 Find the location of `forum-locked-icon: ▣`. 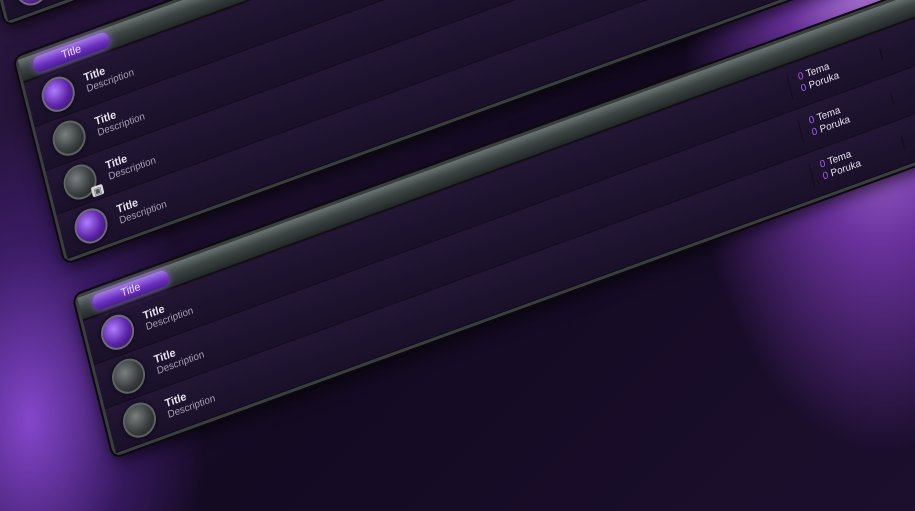

forum-locked-icon: ▣ is located at coordinates (82, 182).